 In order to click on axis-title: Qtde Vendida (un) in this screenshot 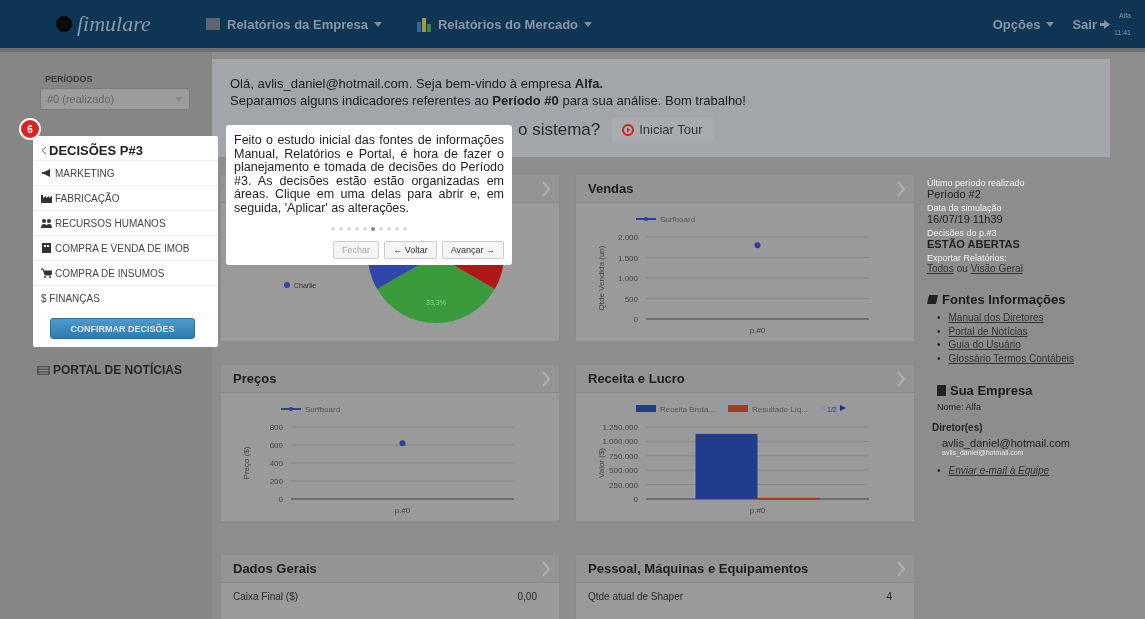, I will do `click(601, 278)`.